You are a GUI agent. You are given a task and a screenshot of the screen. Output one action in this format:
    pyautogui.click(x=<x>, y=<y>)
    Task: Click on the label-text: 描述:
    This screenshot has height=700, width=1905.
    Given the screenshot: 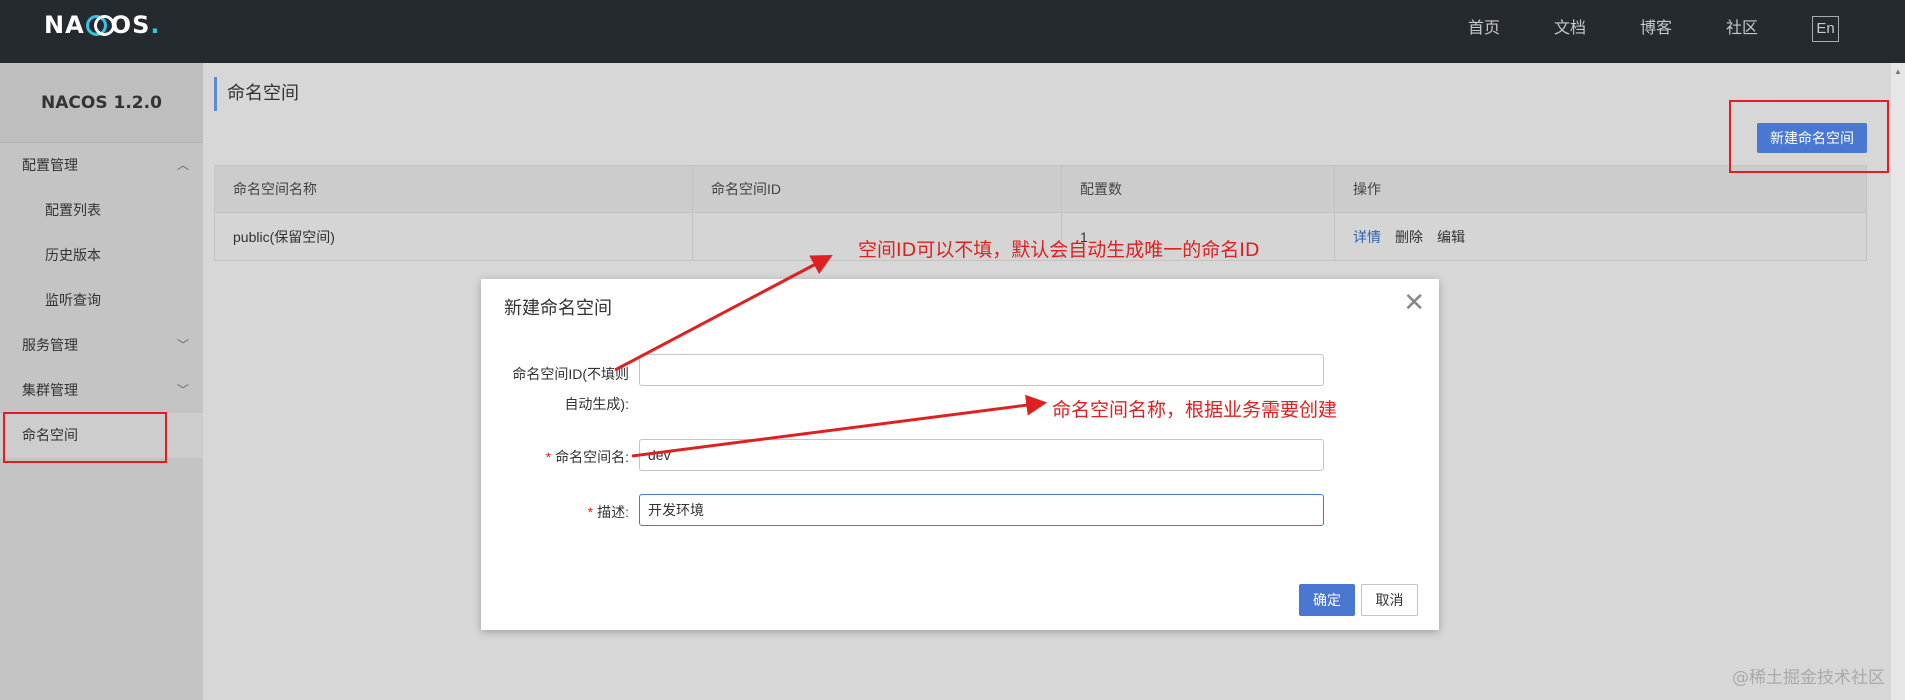 What is the action you would take?
    pyautogui.click(x=613, y=512)
    